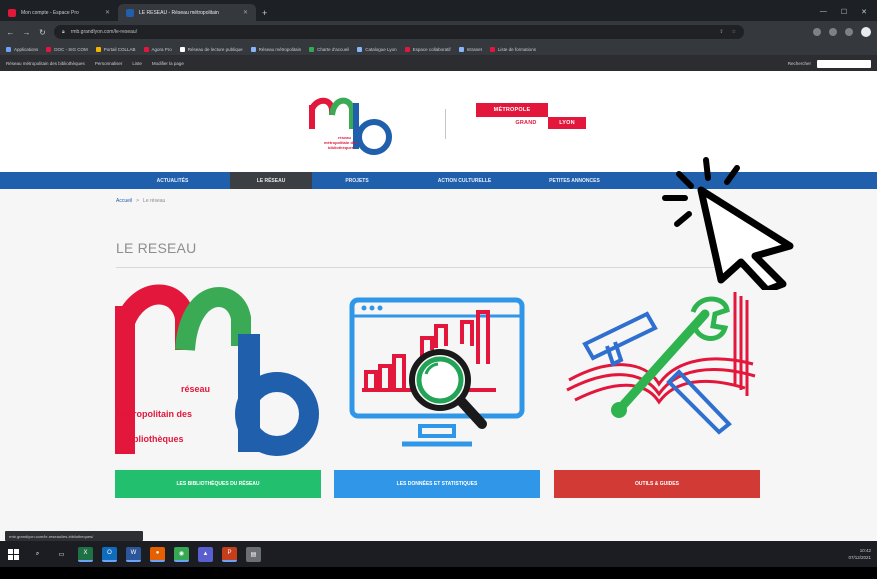 This screenshot has height=579, width=877. What do you see at coordinates (437, 484) in the screenshot?
I see `donnees-statistiques-button: Les données et statistiques` at bounding box center [437, 484].